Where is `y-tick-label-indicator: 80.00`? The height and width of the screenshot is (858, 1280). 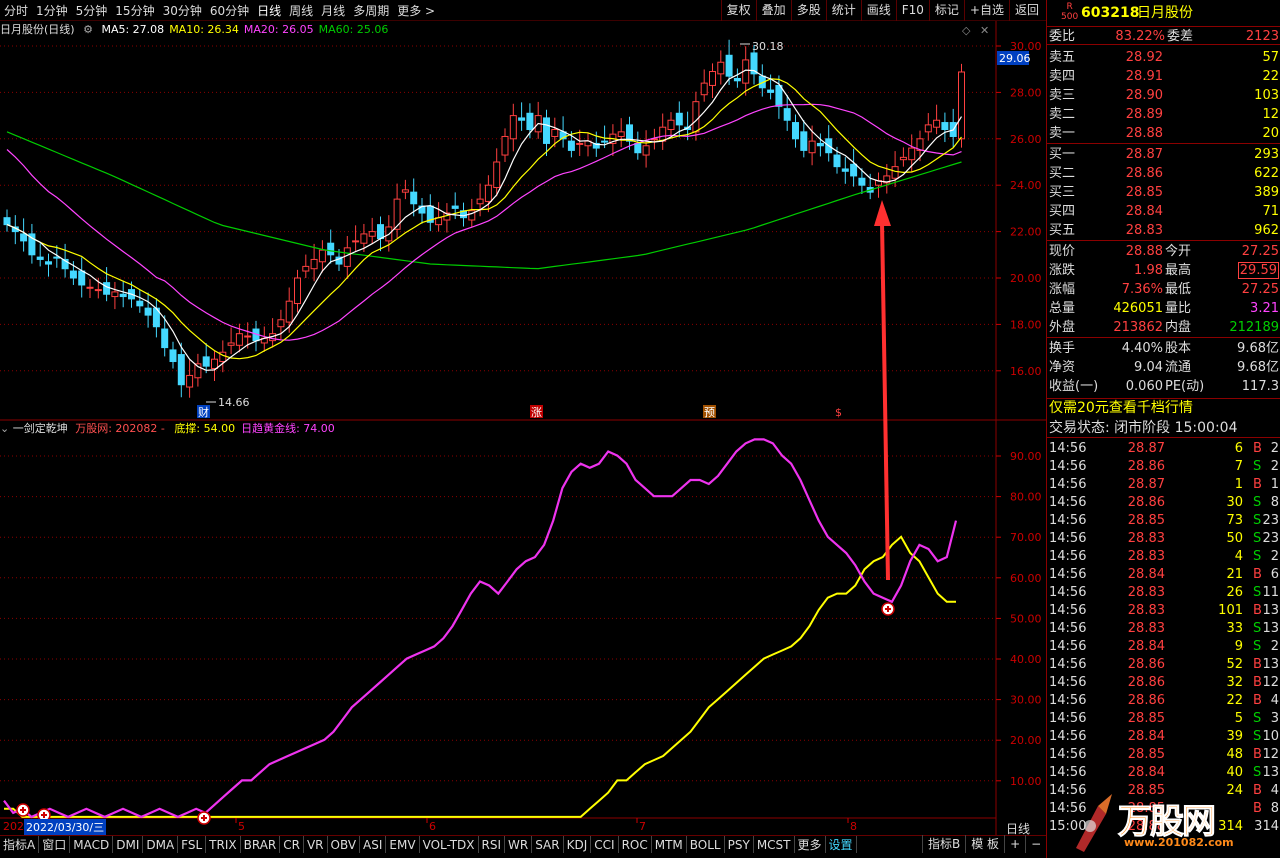 y-tick-label-indicator: 80.00 is located at coordinates (1026, 497).